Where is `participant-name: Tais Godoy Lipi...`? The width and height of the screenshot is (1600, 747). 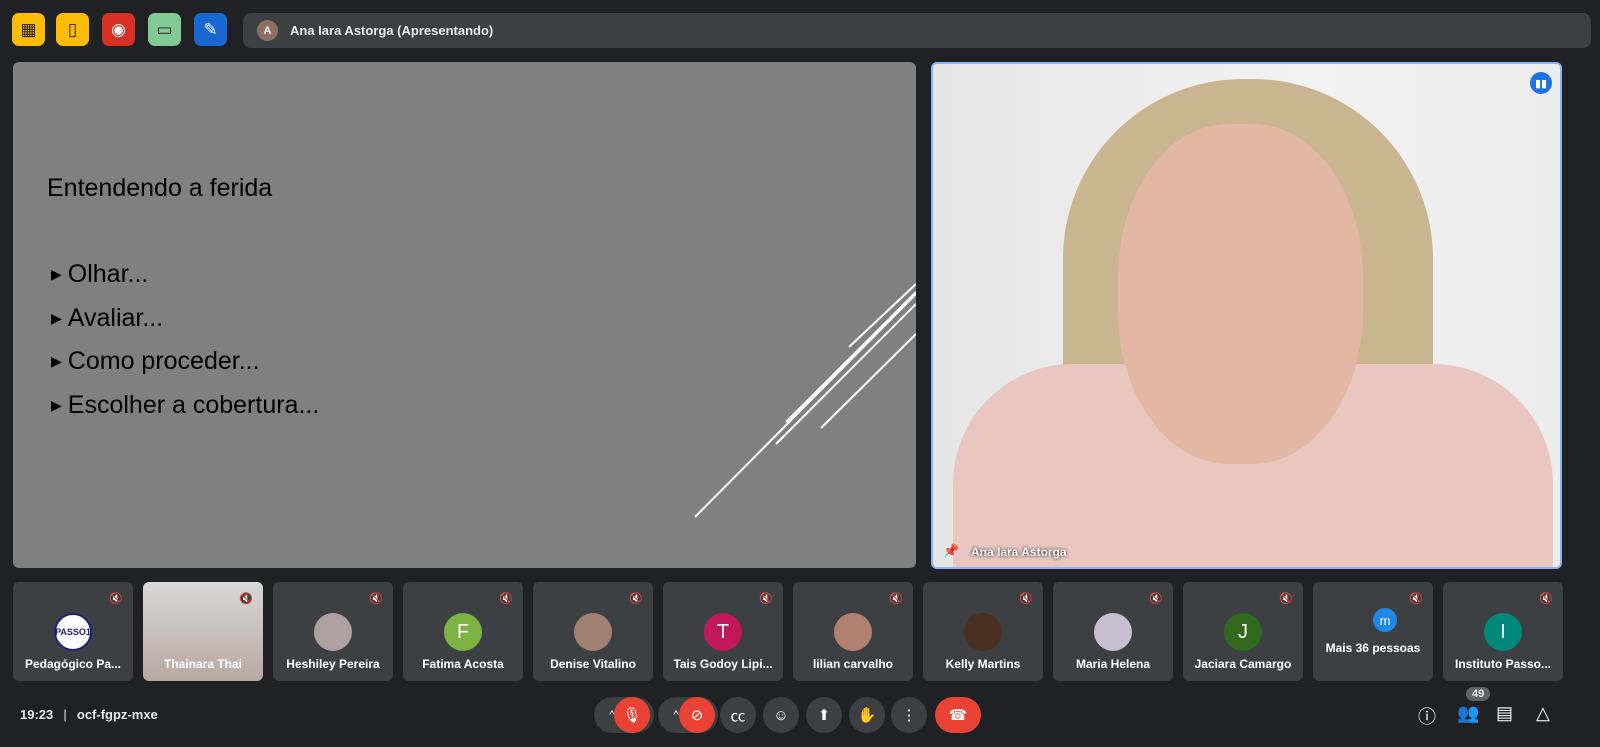
participant-name: Tais Godoy Lipi... is located at coordinates (723, 664).